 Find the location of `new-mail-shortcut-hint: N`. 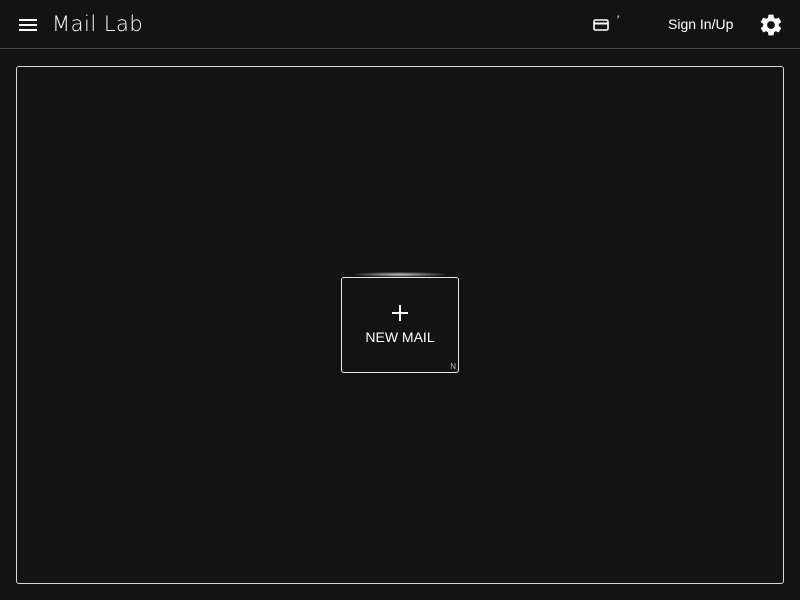

new-mail-shortcut-hint: N is located at coordinates (453, 366).